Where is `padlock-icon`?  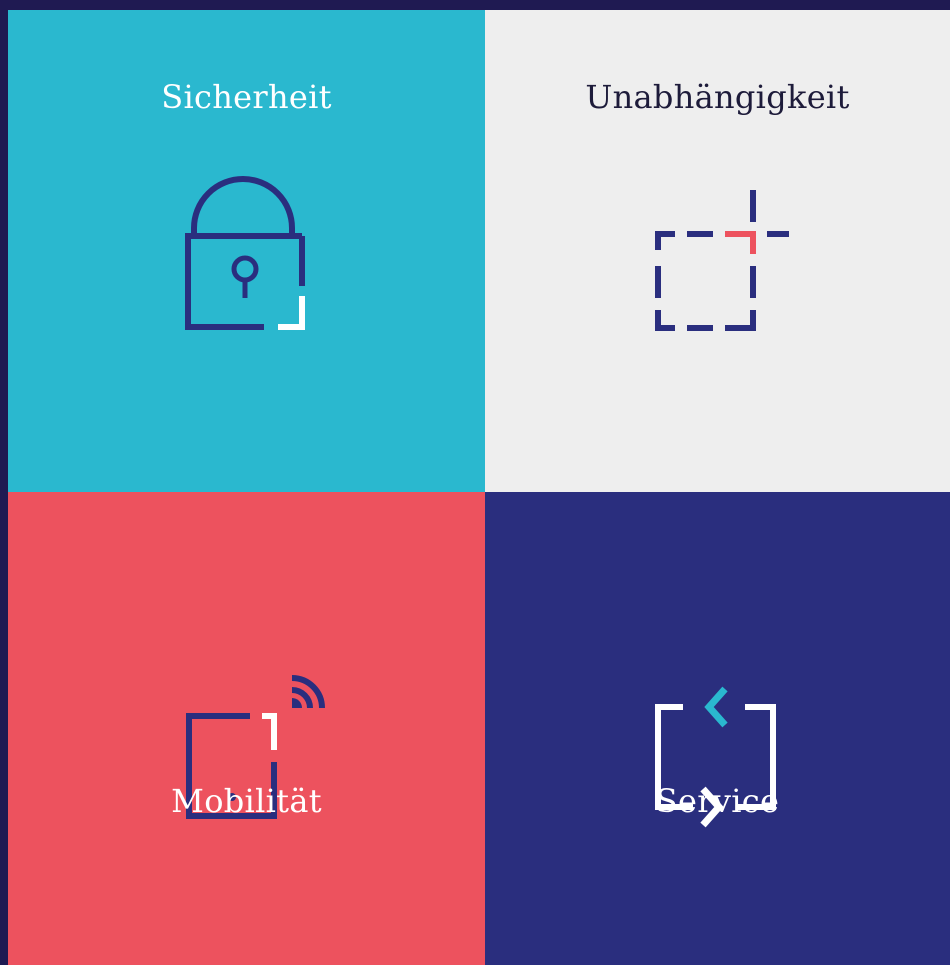 padlock-icon is located at coordinates (247, 254).